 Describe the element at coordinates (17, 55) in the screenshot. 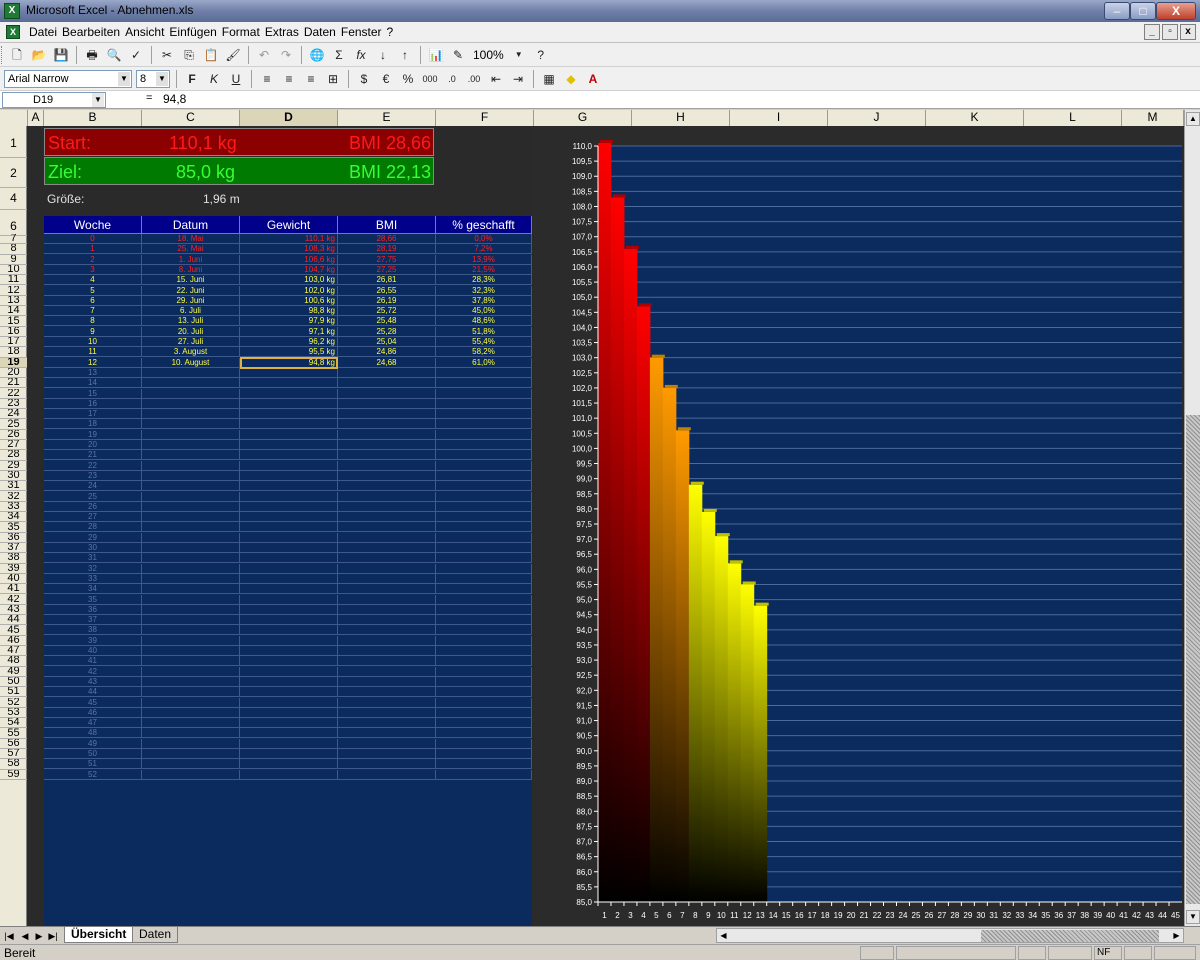

I see `new-file-icon: 🗋` at that location.